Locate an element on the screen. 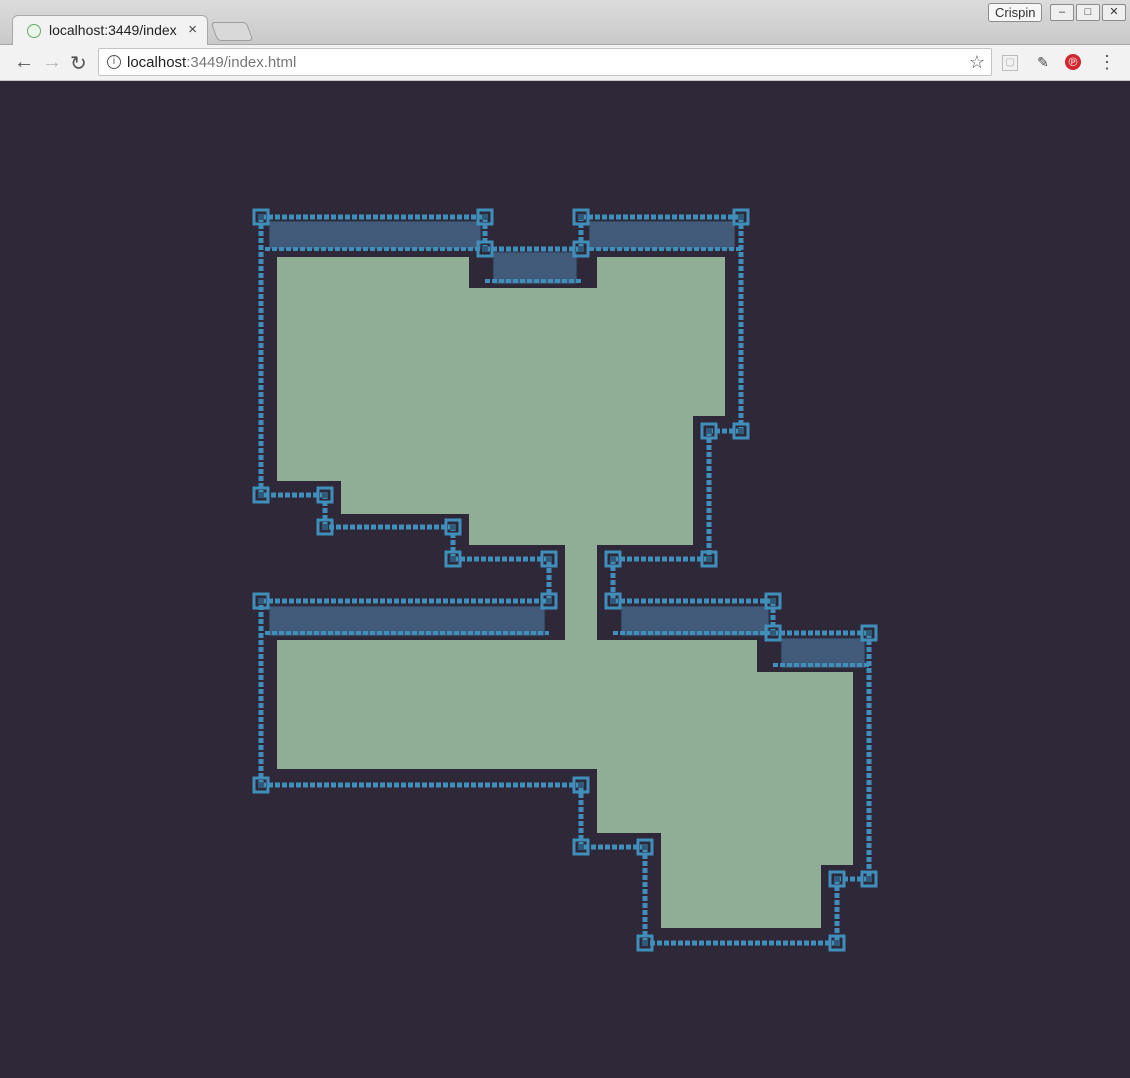 This screenshot has height=1078, width=1130. pinterest-icon: ℗ is located at coordinates (1073, 62).